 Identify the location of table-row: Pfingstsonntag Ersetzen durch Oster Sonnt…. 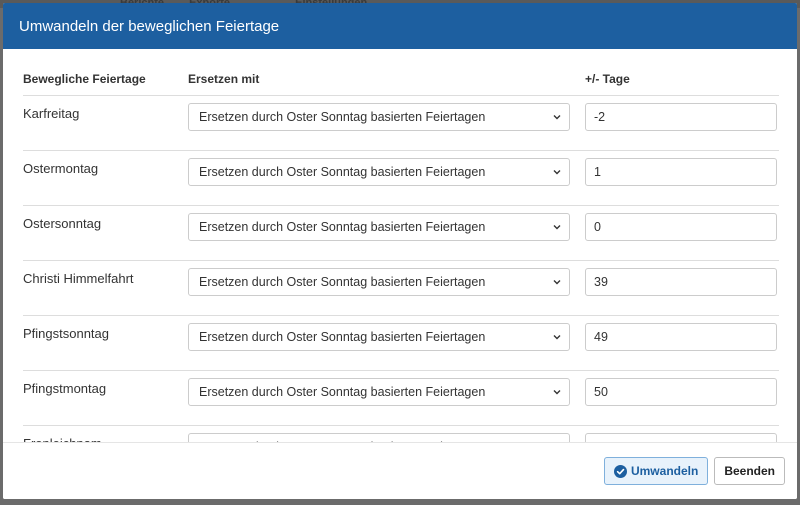
(401, 343).